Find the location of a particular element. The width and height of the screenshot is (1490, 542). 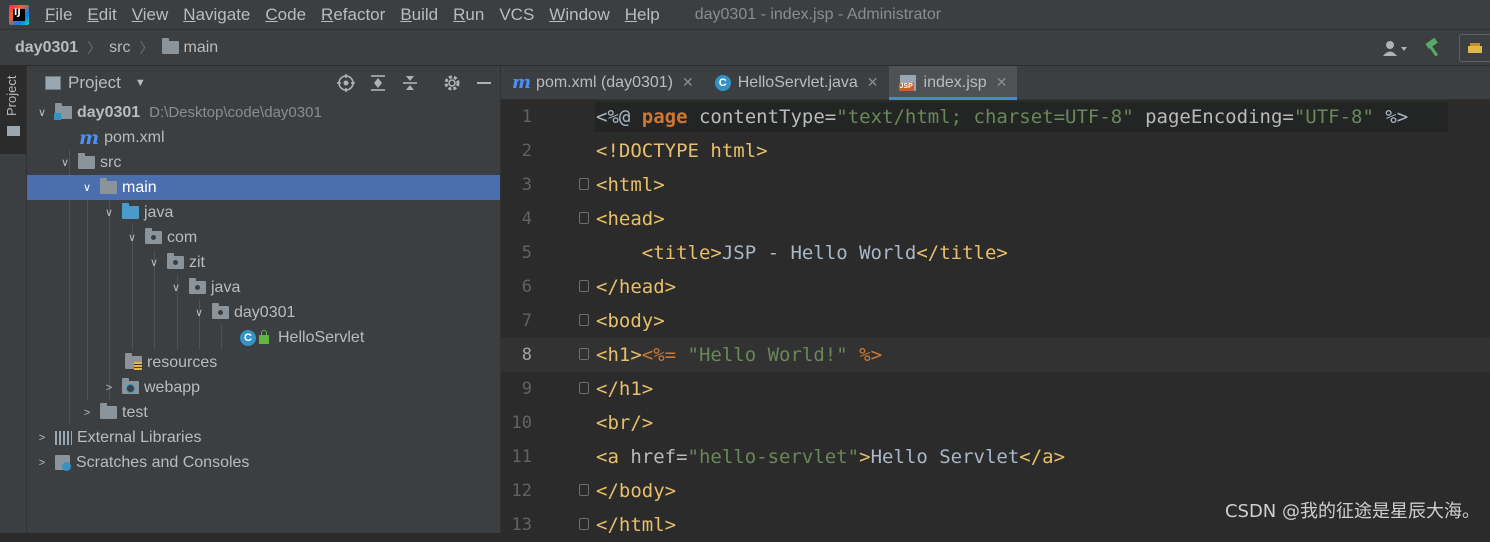

tree-item-zit: ∨ zit is located at coordinates (263, 262).